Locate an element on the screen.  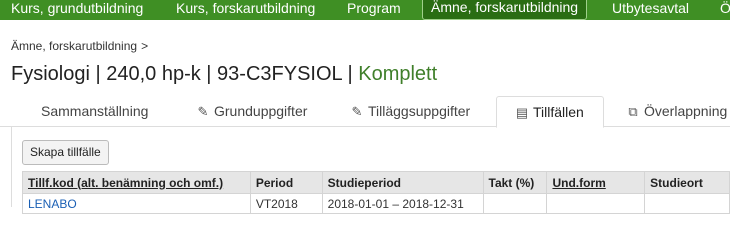
column-header-tillf-kod: Tillf.kod (alt. benämning och omf.) is located at coordinates (136, 182).